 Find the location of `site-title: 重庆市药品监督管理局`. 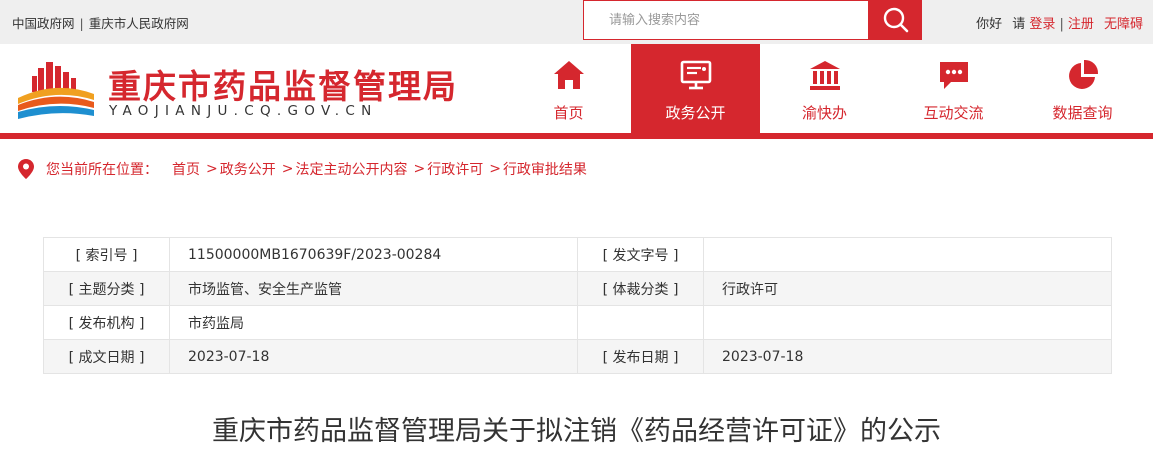

site-title: 重庆市药品监督管理局 is located at coordinates (283, 84).